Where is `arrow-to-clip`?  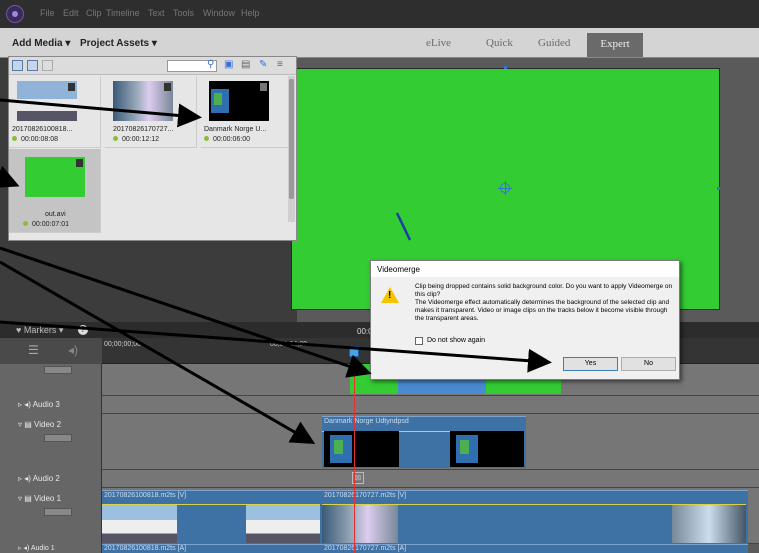
arrow-to-clip is located at coordinates (186, 312).